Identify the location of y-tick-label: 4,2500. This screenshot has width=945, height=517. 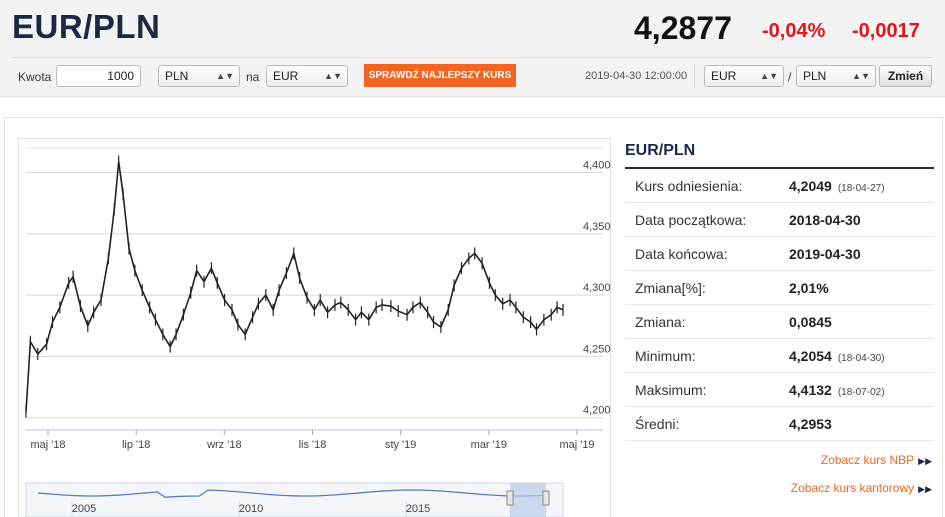
(597, 349).